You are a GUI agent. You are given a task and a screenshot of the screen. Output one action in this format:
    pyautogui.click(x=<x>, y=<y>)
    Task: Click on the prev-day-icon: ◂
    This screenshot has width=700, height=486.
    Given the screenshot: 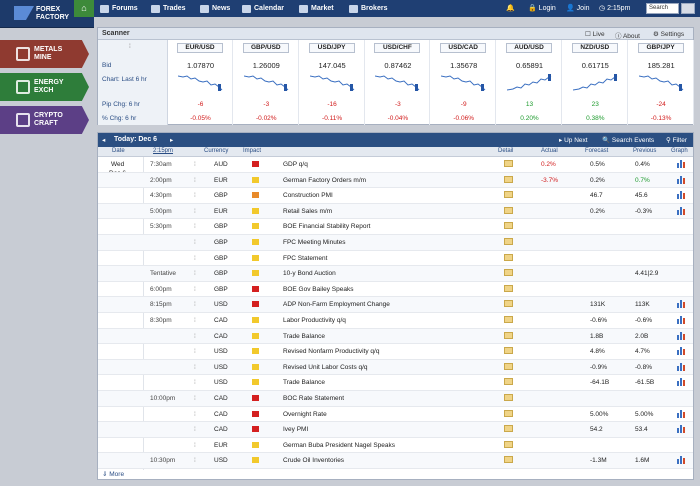 What is the action you would take?
    pyautogui.click(x=103, y=140)
    